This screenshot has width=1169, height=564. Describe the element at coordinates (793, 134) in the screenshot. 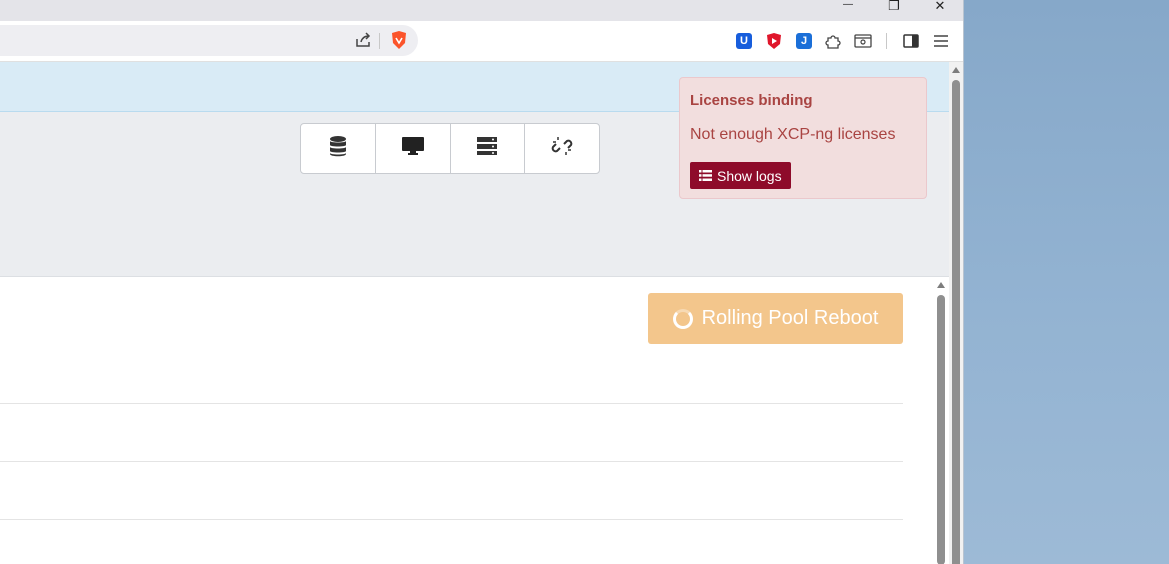

I see `toast-message: Not enough XCP-ng licenses` at that location.